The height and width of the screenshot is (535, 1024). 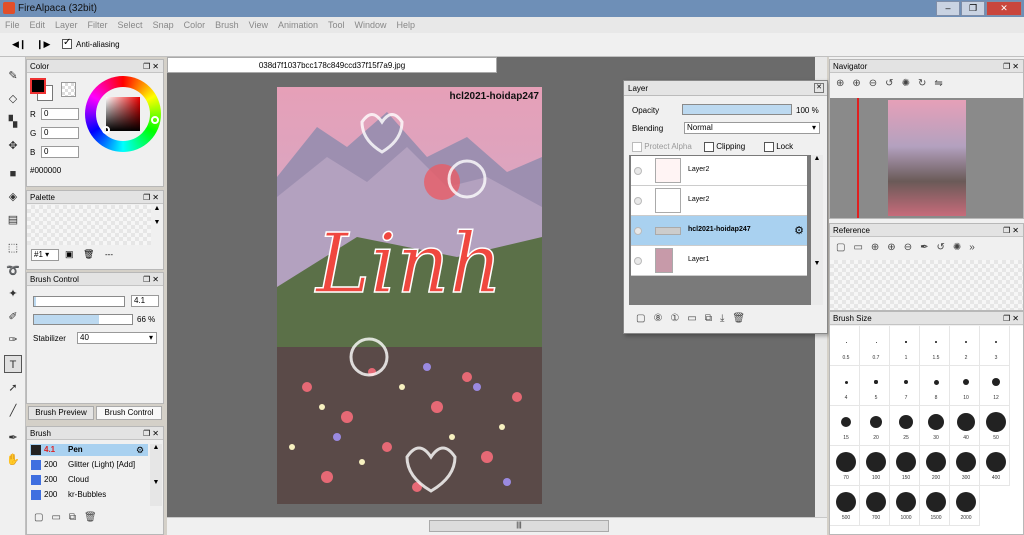 I want to click on menu-snap: Snap, so click(x=163, y=25).